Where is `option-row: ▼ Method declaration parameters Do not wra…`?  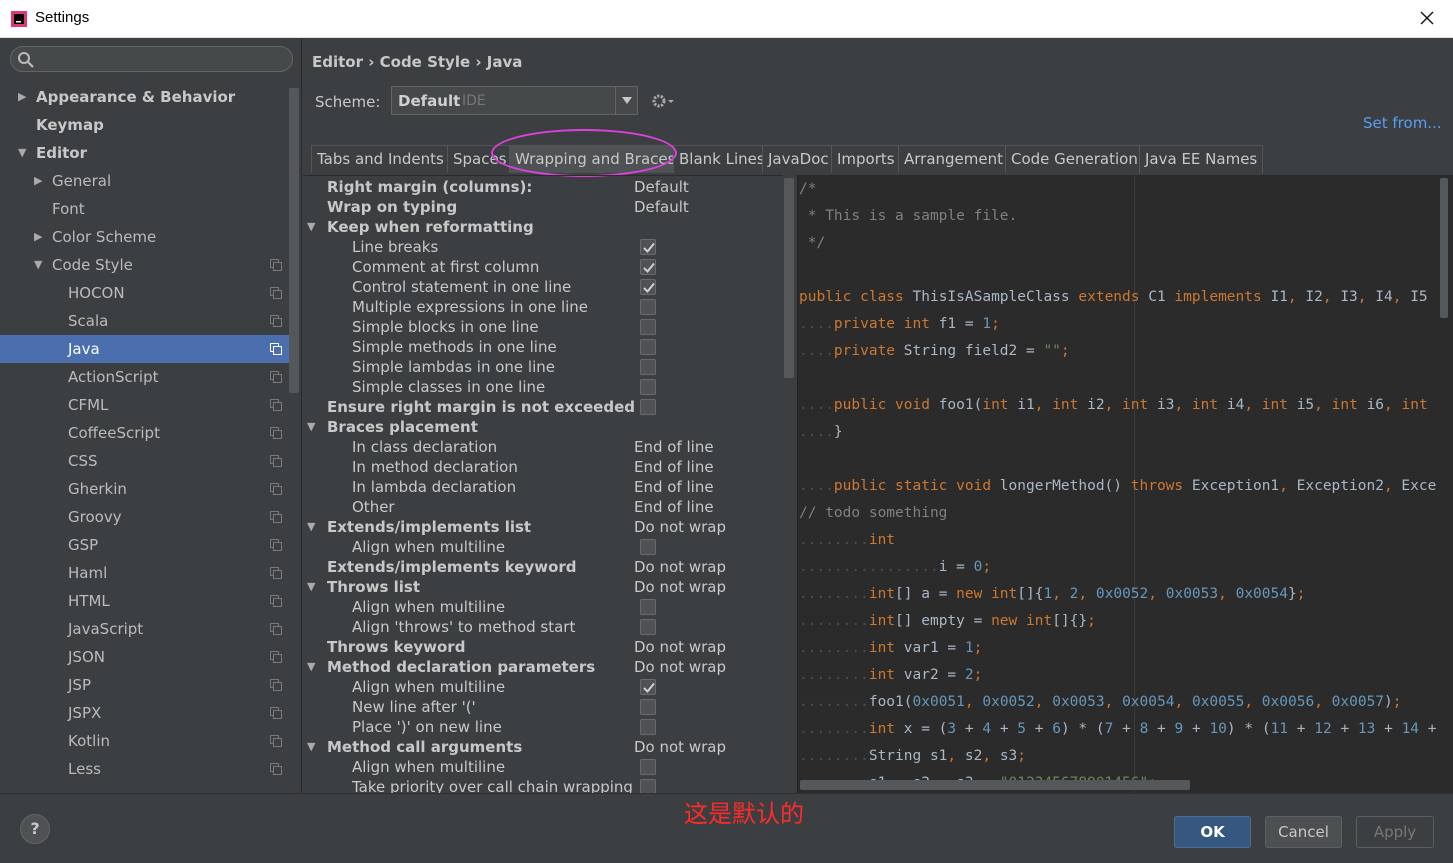
option-row: ▼ Method declaration parameters Do not wra… is located at coordinates (543, 667).